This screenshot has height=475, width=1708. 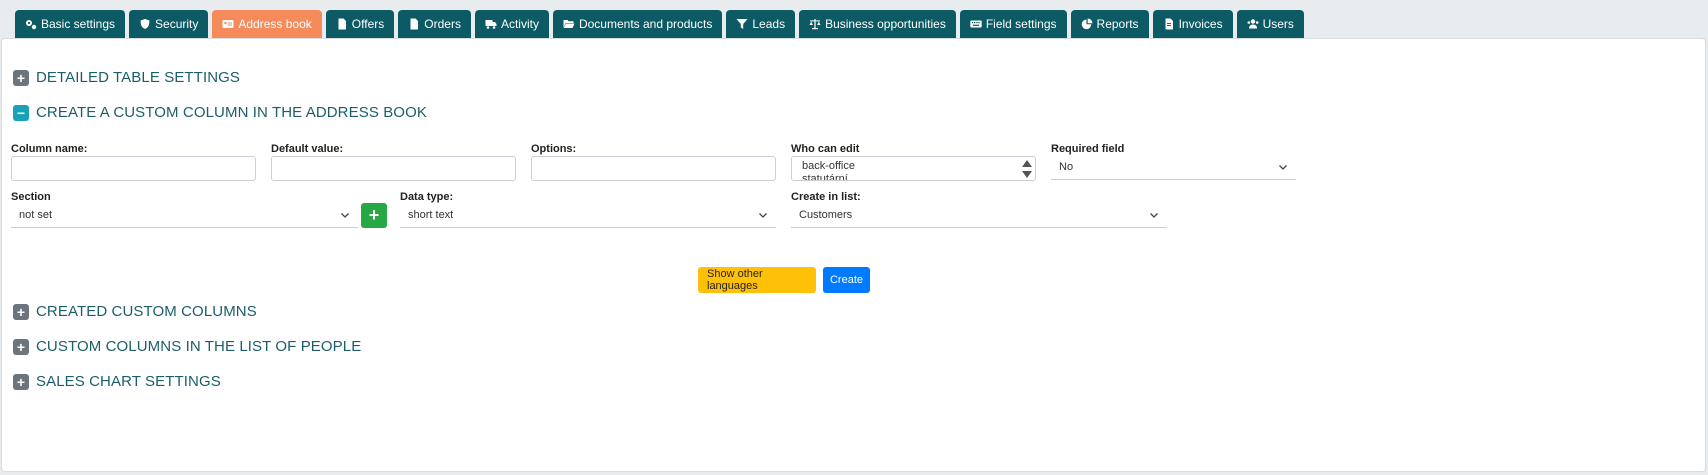 What do you see at coordinates (653, 168) in the screenshot?
I see `options-input` at bounding box center [653, 168].